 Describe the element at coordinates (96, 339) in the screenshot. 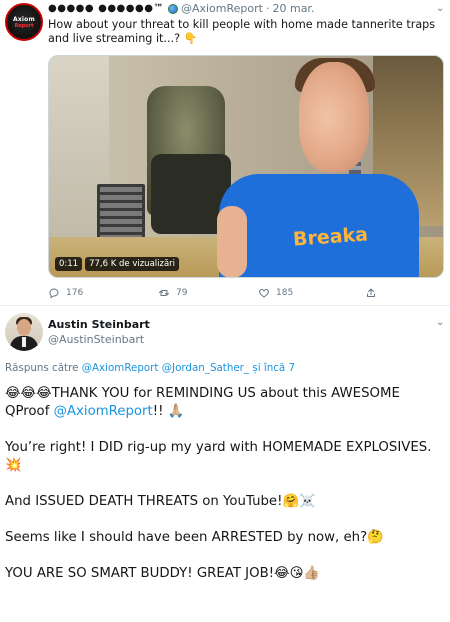

I see `reply-handle: @AustinSteinbart` at that location.